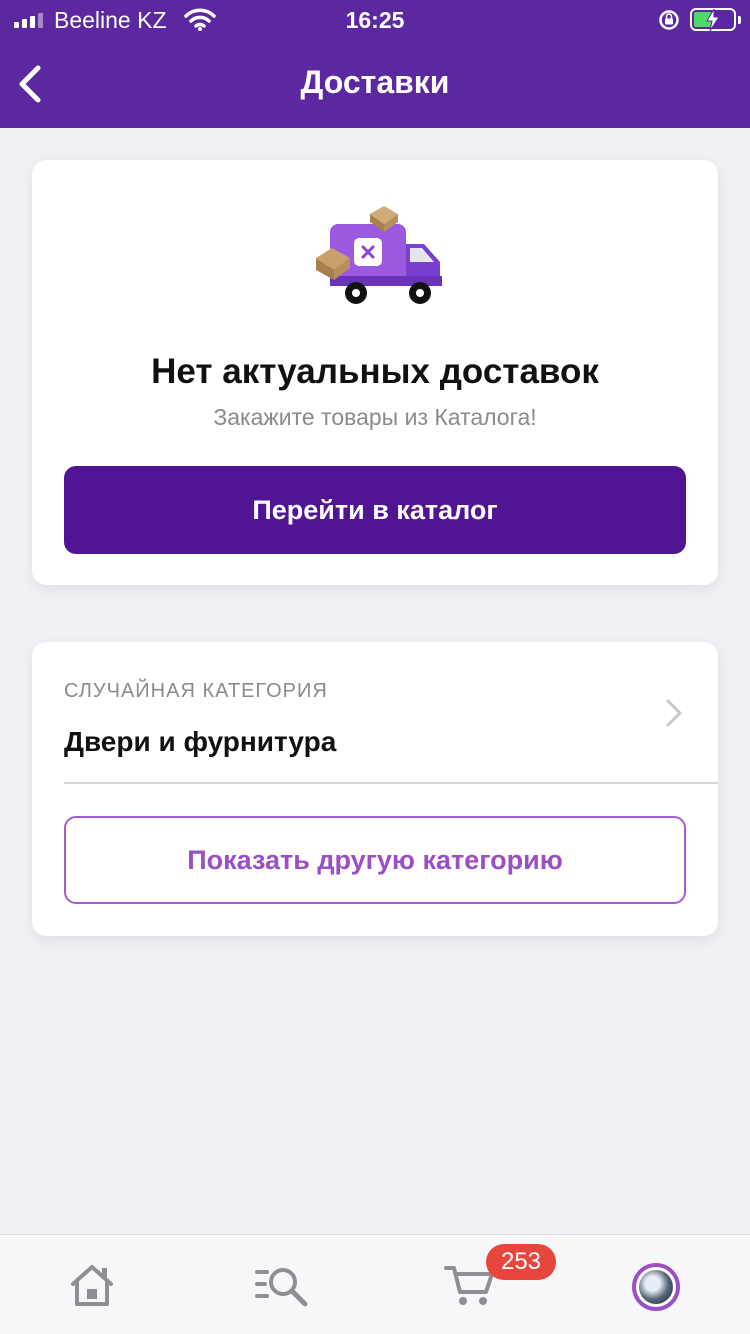 The image size is (750, 1334). What do you see at coordinates (375, 417) in the screenshot?
I see `empty-state-subtitle: Закажите товары из Каталога!` at bounding box center [375, 417].